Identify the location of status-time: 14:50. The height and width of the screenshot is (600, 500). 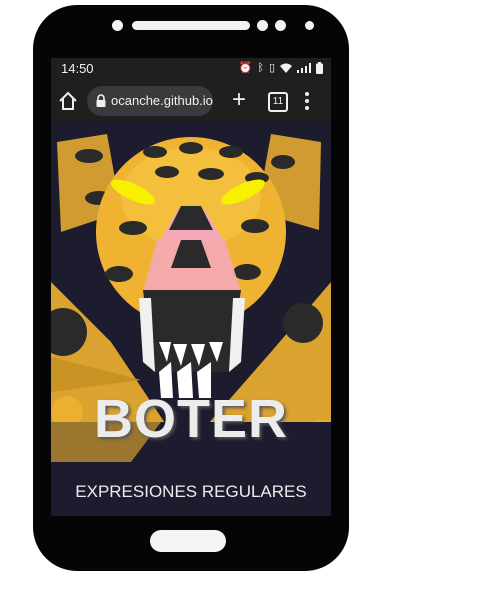
(77, 68).